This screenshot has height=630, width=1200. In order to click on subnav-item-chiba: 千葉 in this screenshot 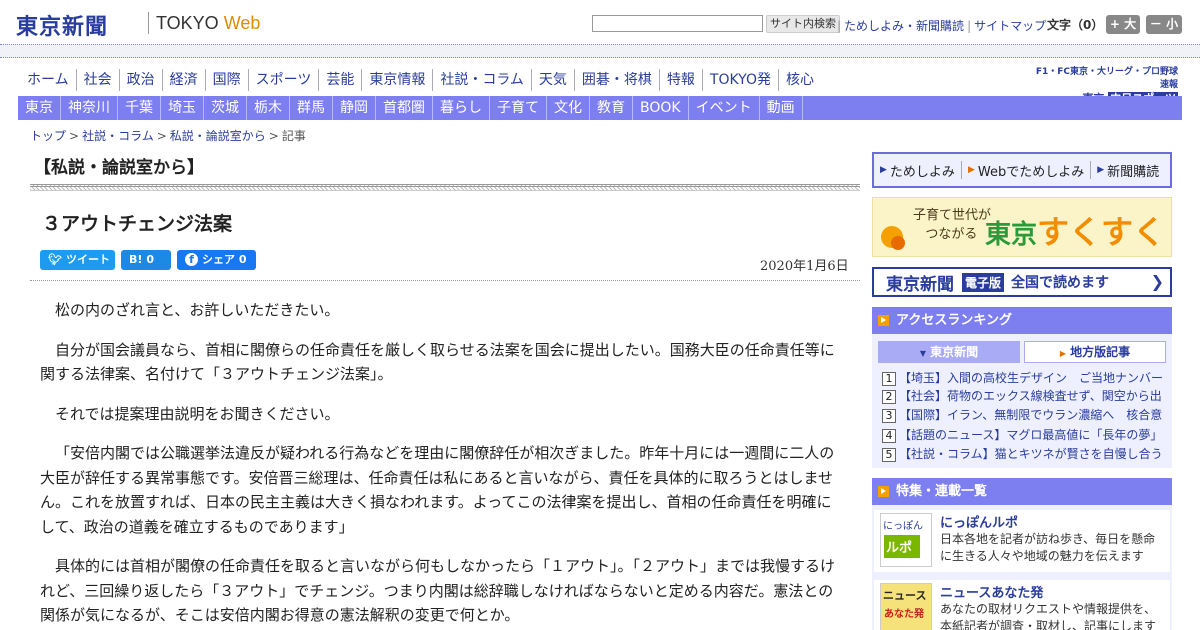, I will do `click(139, 108)`.